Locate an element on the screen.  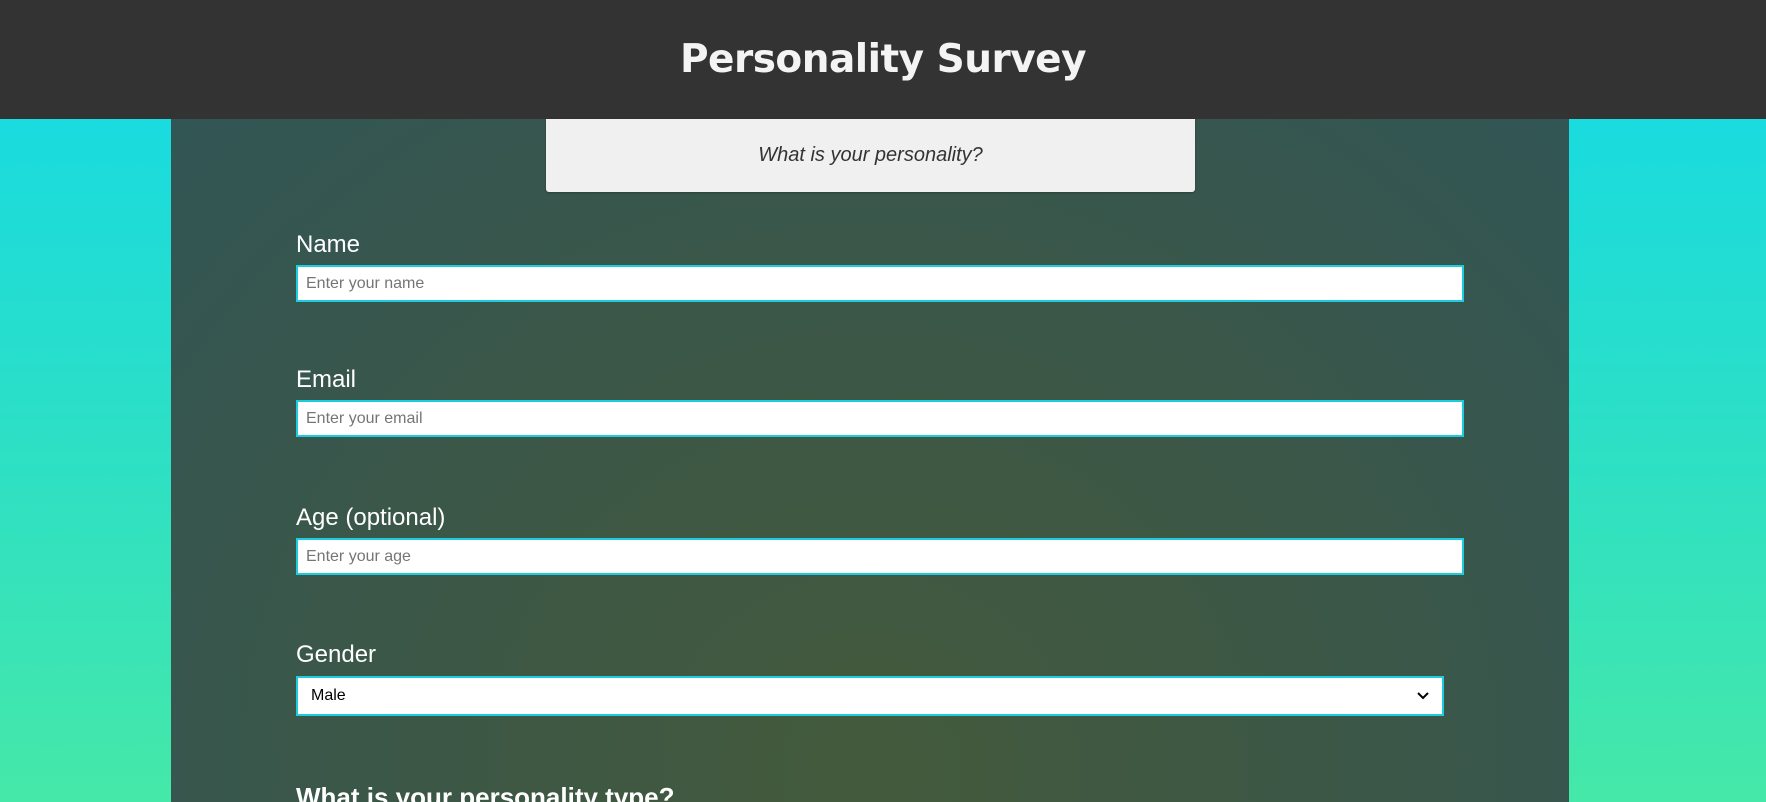
gender-selected-value: Male is located at coordinates (328, 695).